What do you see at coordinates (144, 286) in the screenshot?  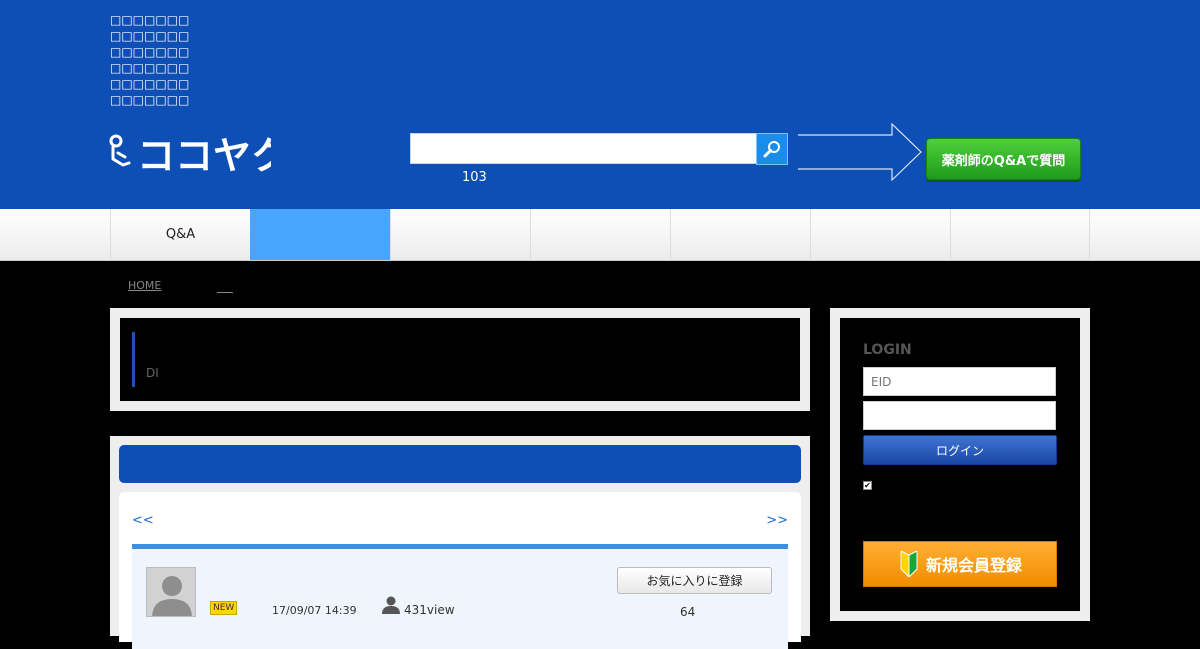 I see `breadcrumb-home: HOME` at bounding box center [144, 286].